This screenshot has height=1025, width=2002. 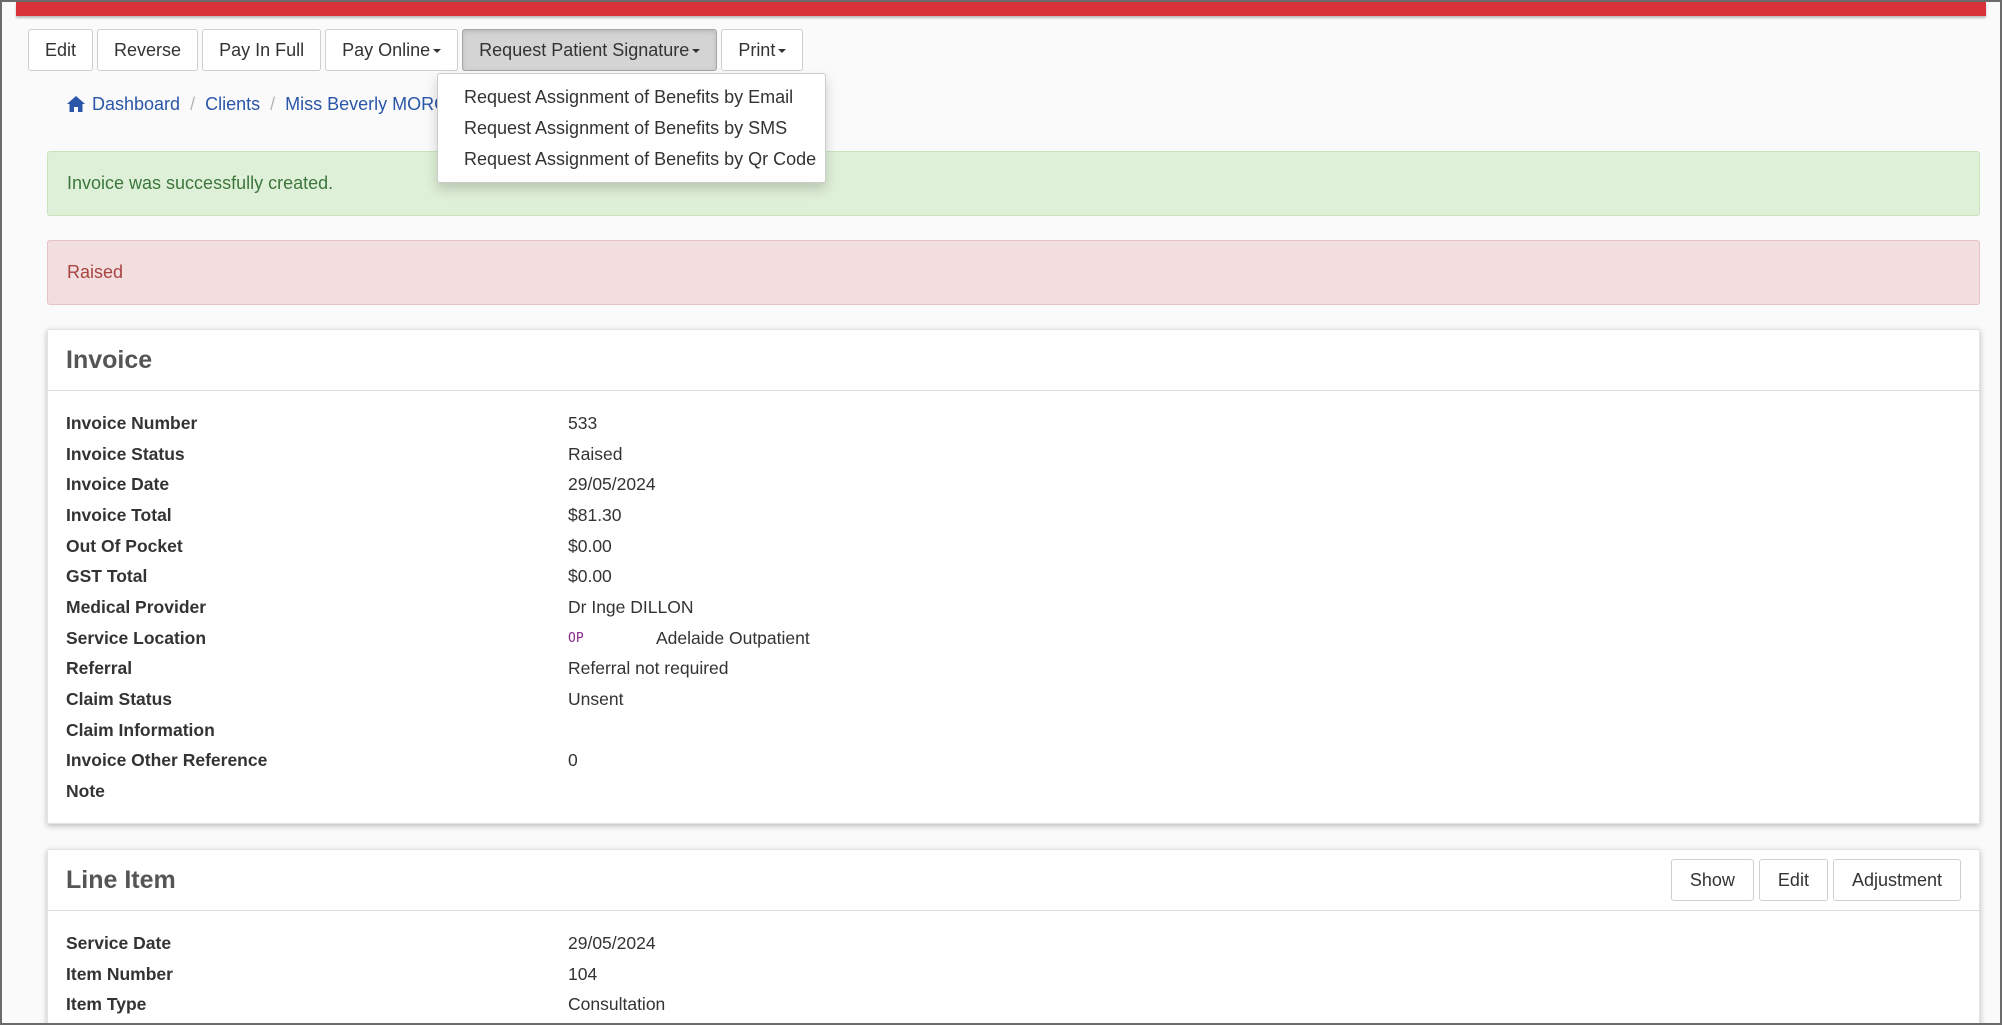 I want to click on line-item-panel-title: Line Item, so click(x=121, y=879).